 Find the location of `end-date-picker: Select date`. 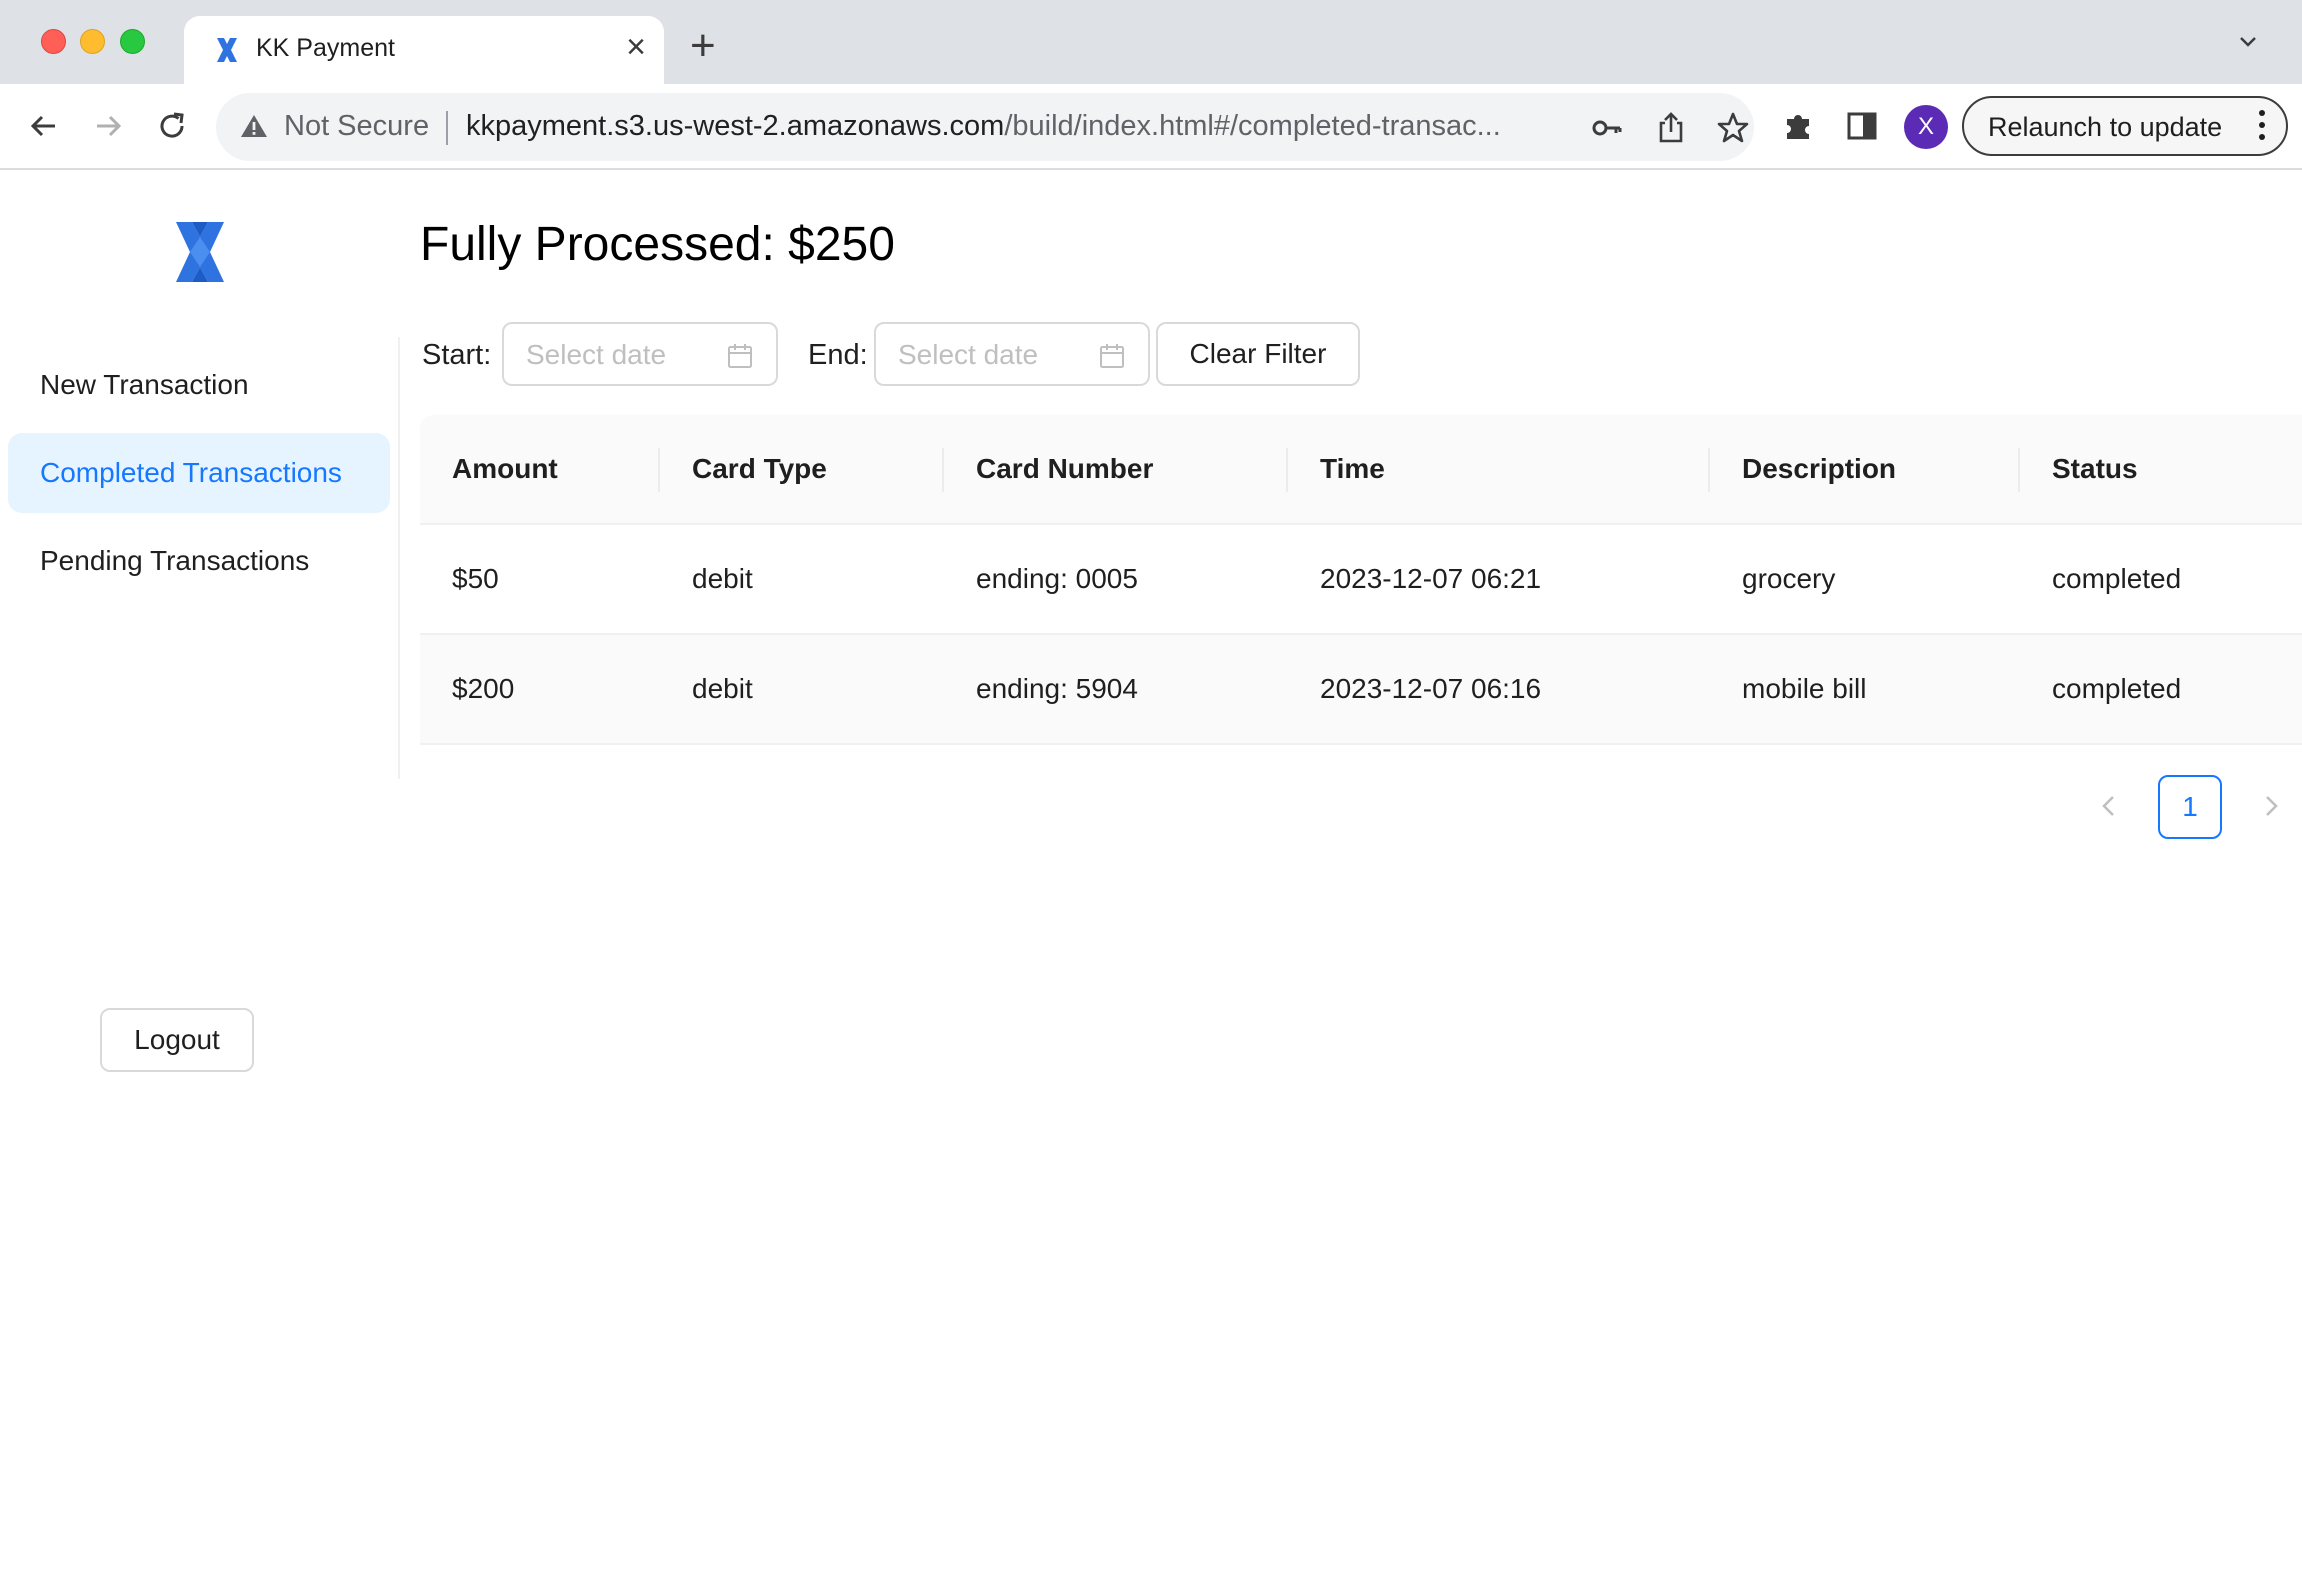

end-date-picker: Select date is located at coordinates (1012, 354).